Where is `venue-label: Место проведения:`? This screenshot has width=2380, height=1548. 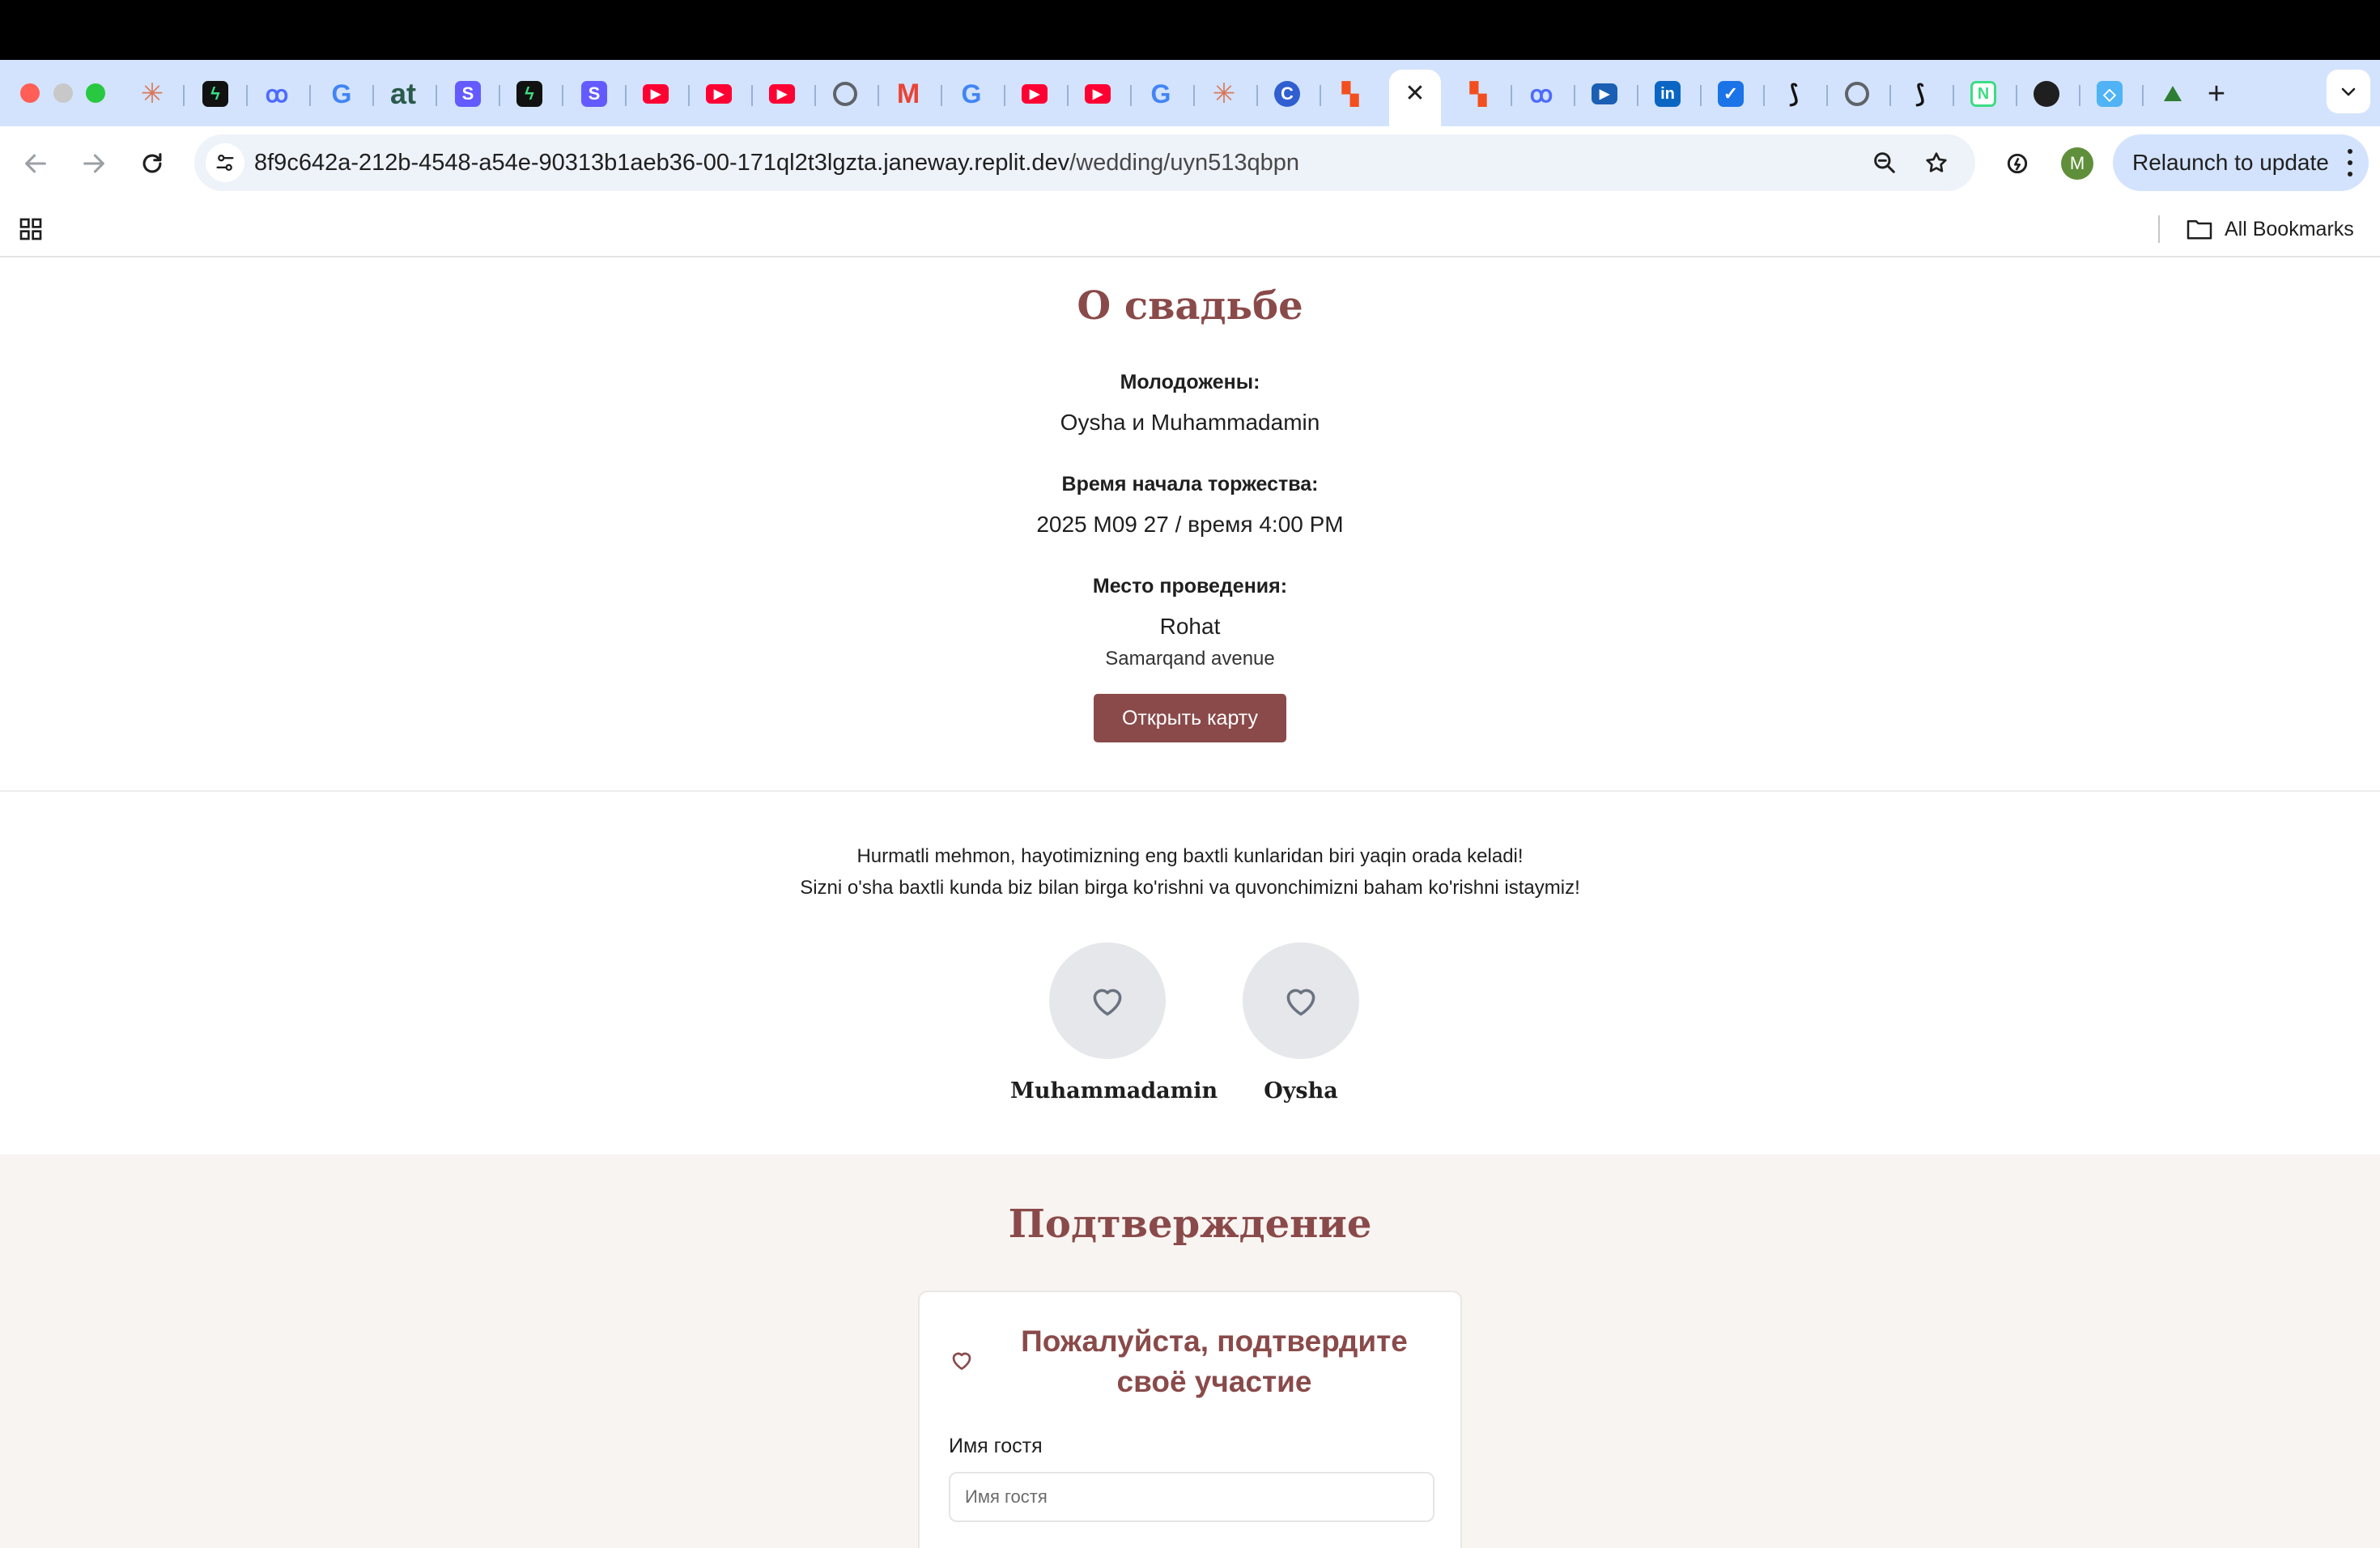
venue-label: Место проведения: is located at coordinates (1190, 586).